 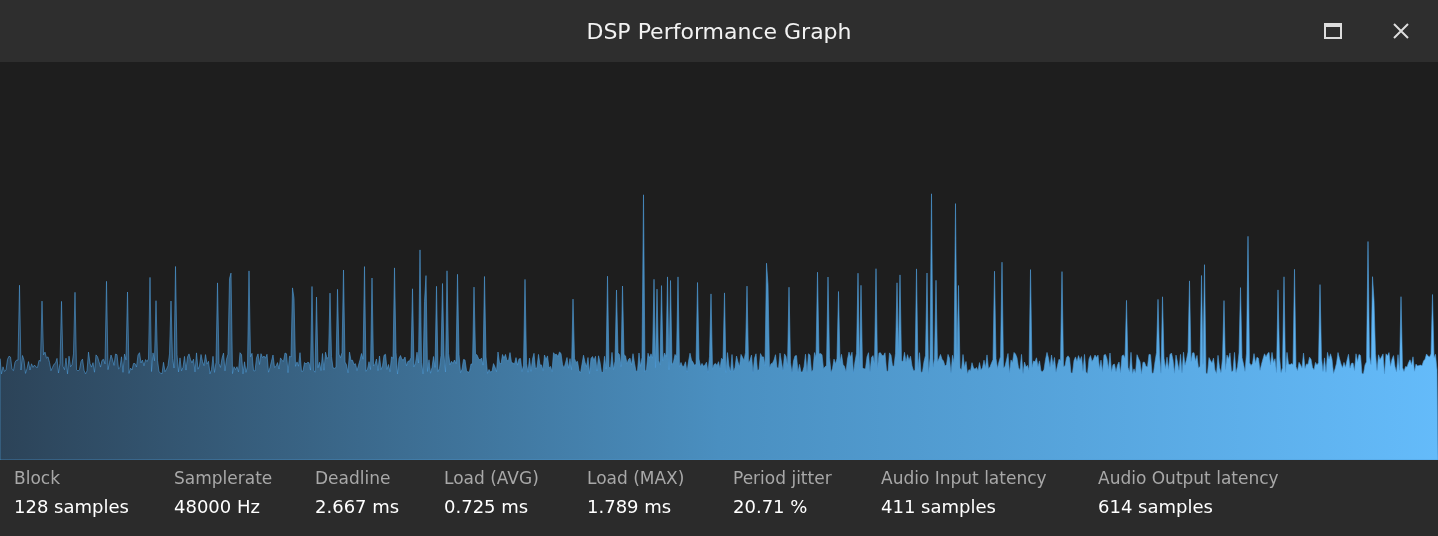 What do you see at coordinates (217, 506) in the screenshot?
I see `stat-value: 48000 Hz` at bounding box center [217, 506].